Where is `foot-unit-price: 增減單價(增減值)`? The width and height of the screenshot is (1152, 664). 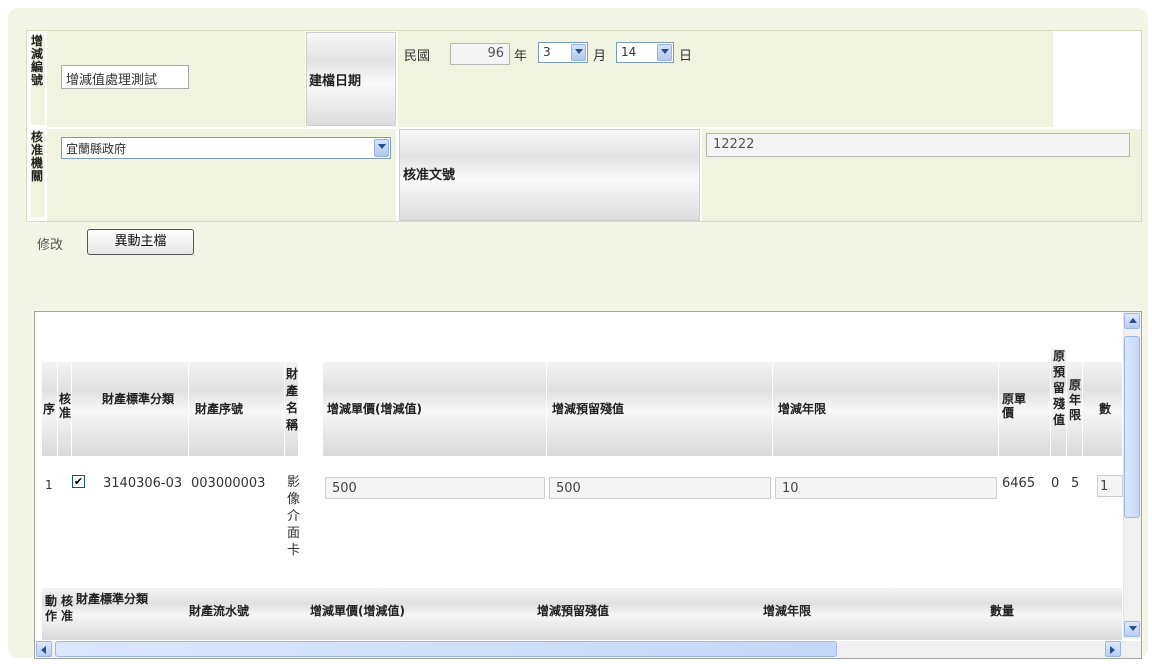 foot-unit-price: 增減單價(增減值) is located at coordinates (357, 611).